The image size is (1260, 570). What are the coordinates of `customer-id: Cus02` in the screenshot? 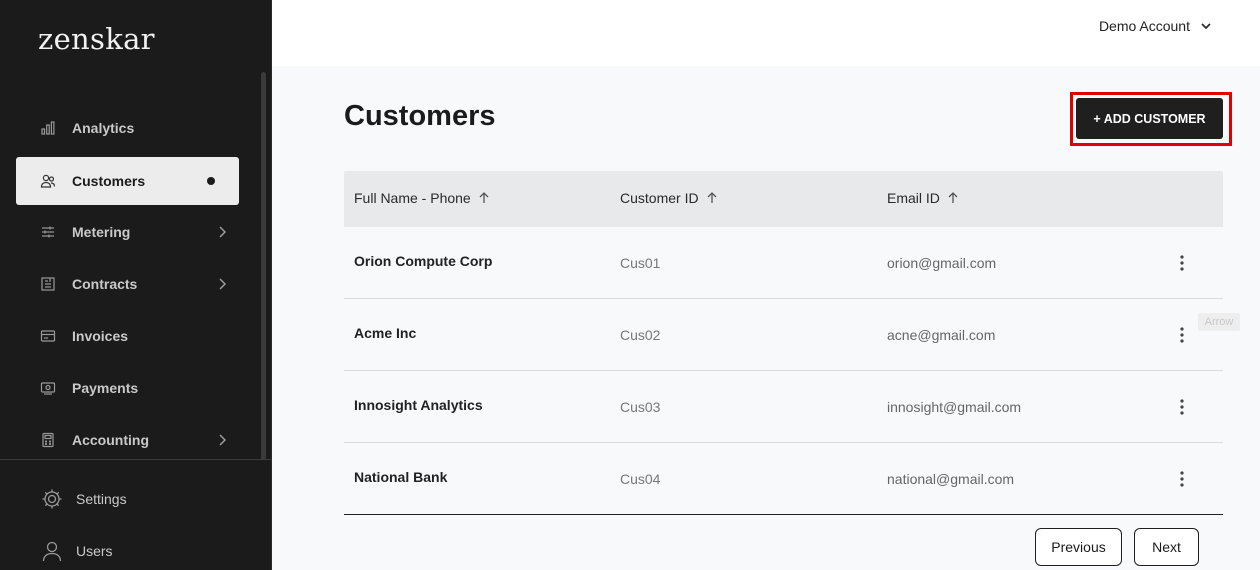 It's located at (640, 335).